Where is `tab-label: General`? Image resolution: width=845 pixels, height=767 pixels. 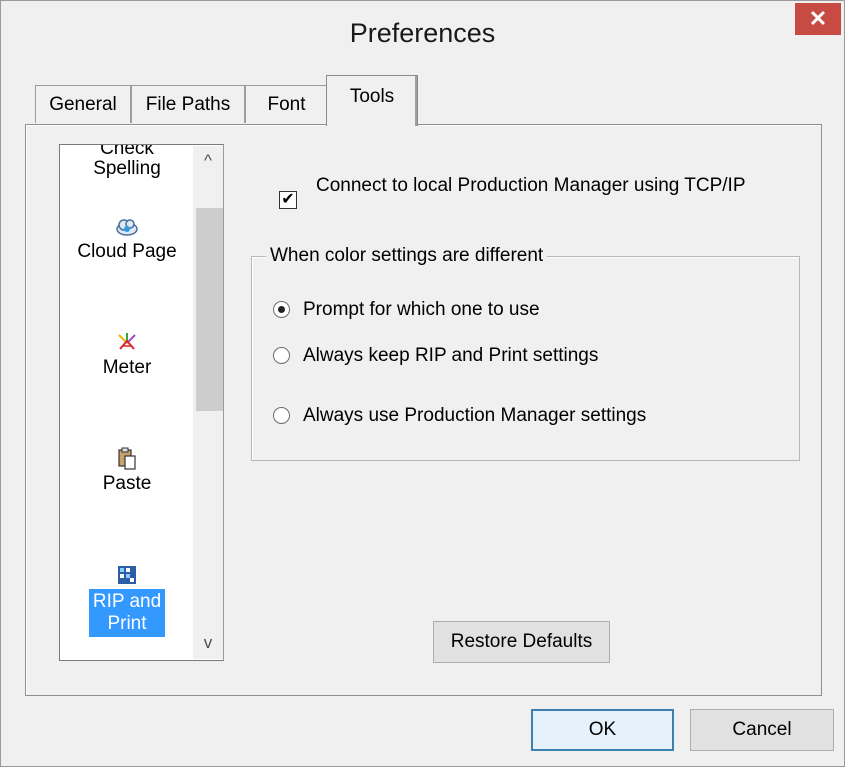
tab-label: General is located at coordinates (83, 104).